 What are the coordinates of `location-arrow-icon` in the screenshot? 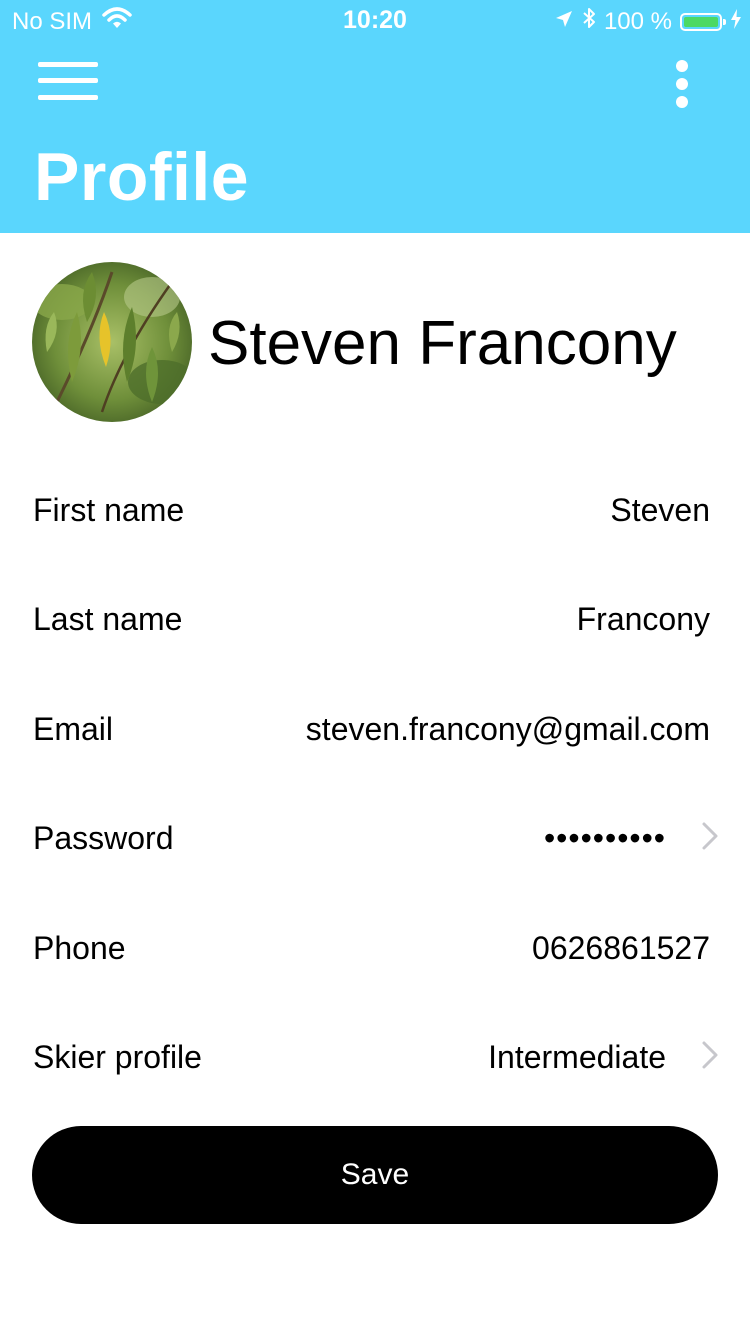 It's located at (564, 22).